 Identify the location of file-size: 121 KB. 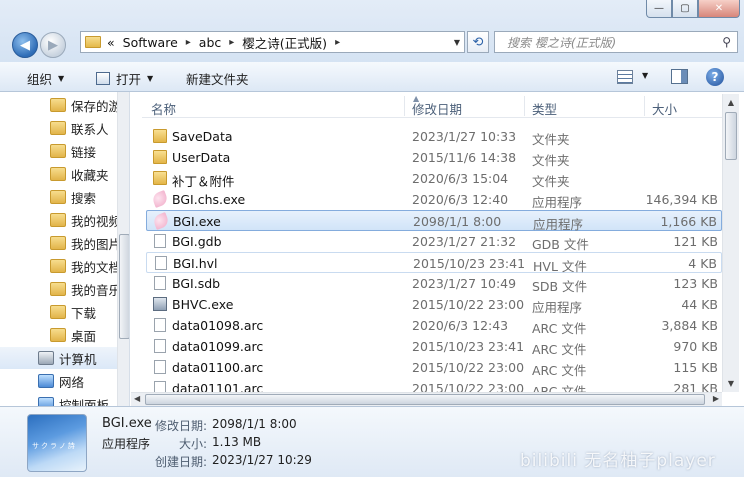
(695, 241).